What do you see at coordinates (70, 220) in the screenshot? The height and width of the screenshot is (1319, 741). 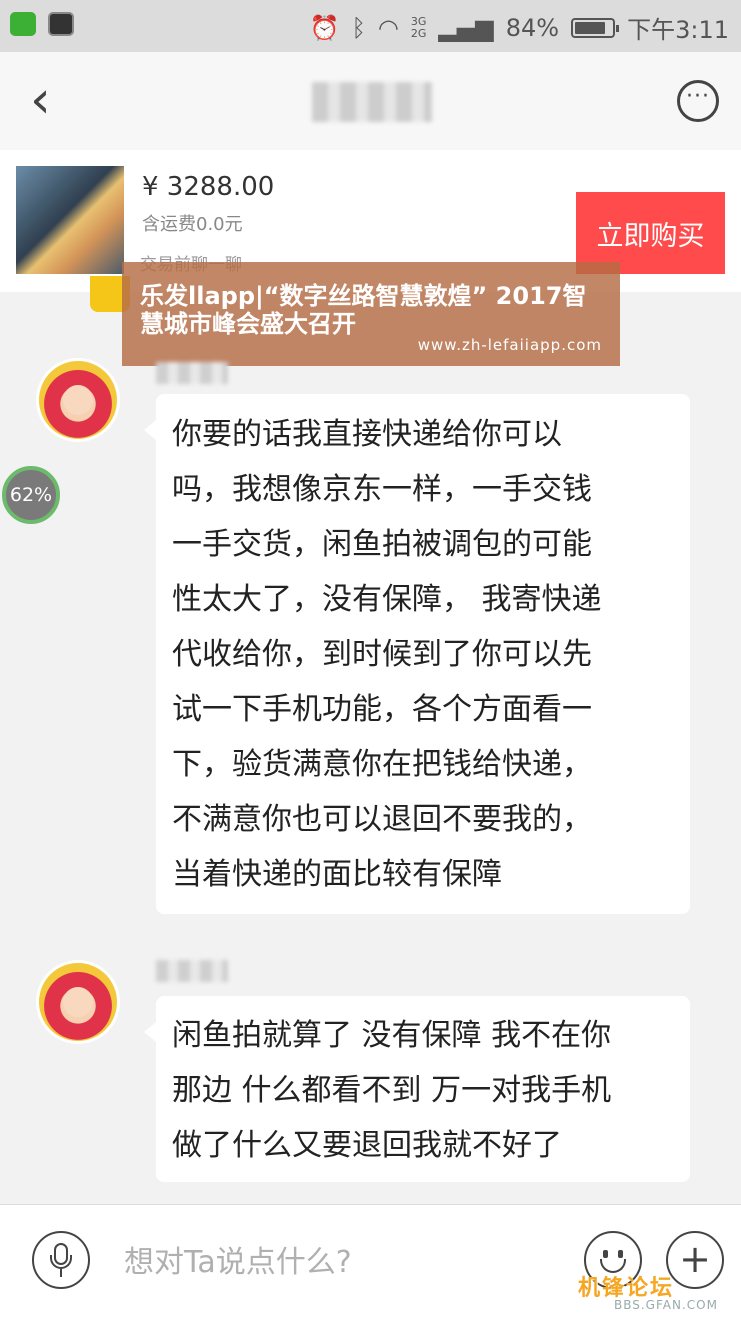 I see `product-thumbnail` at bounding box center [70, 220].